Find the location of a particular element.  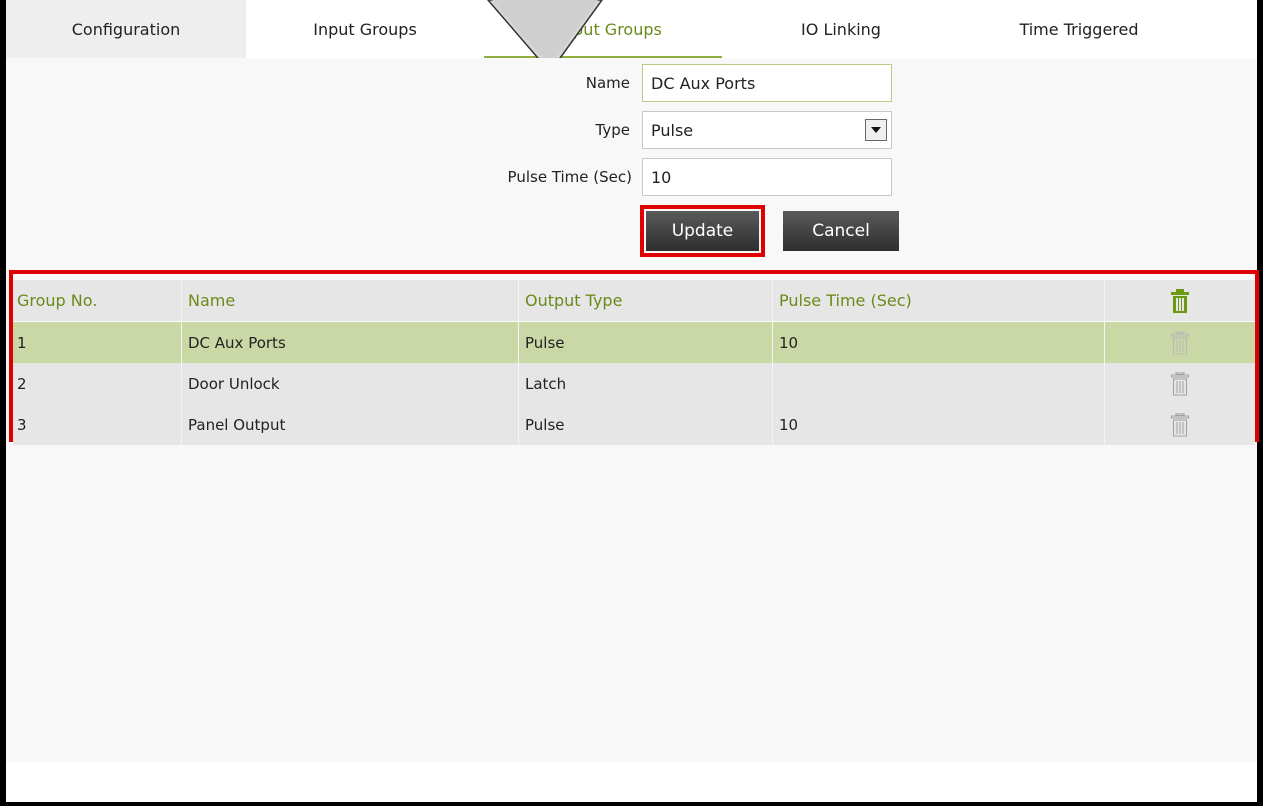

pulse-time-label: Pulse Time (Sec) is located at coordinates (569, 177).